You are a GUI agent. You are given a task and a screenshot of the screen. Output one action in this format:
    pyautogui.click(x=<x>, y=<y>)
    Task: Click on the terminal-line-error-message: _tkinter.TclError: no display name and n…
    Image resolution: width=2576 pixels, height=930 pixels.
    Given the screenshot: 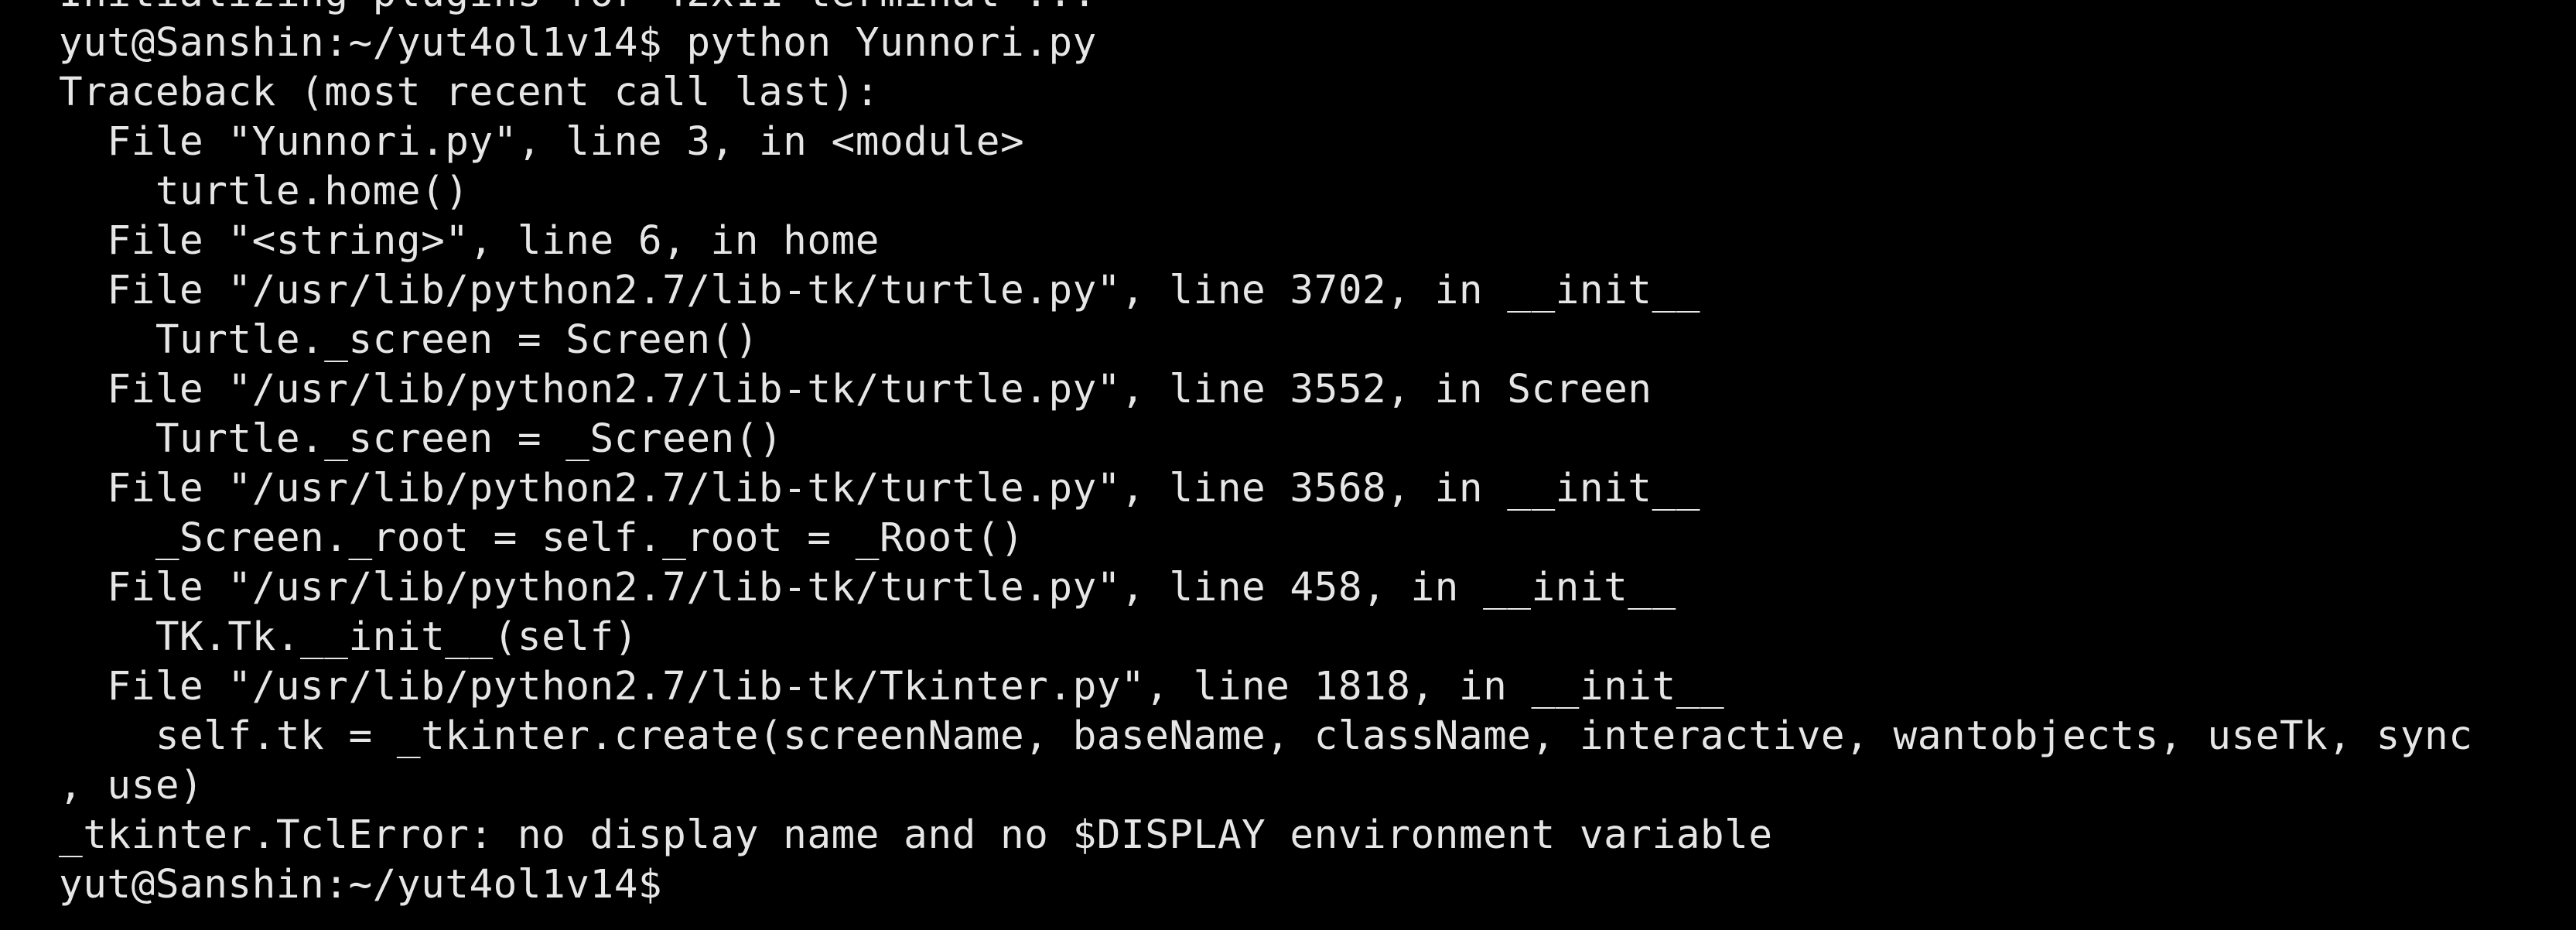 What is the action you would take?
    pyautogui.click(x=916, y=835)
    